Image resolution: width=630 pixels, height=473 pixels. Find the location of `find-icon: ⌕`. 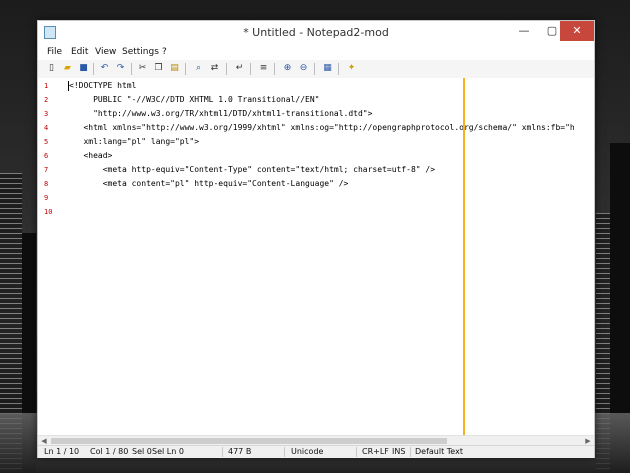

find-icon: ⌕ is located at coordinates (198, 68).